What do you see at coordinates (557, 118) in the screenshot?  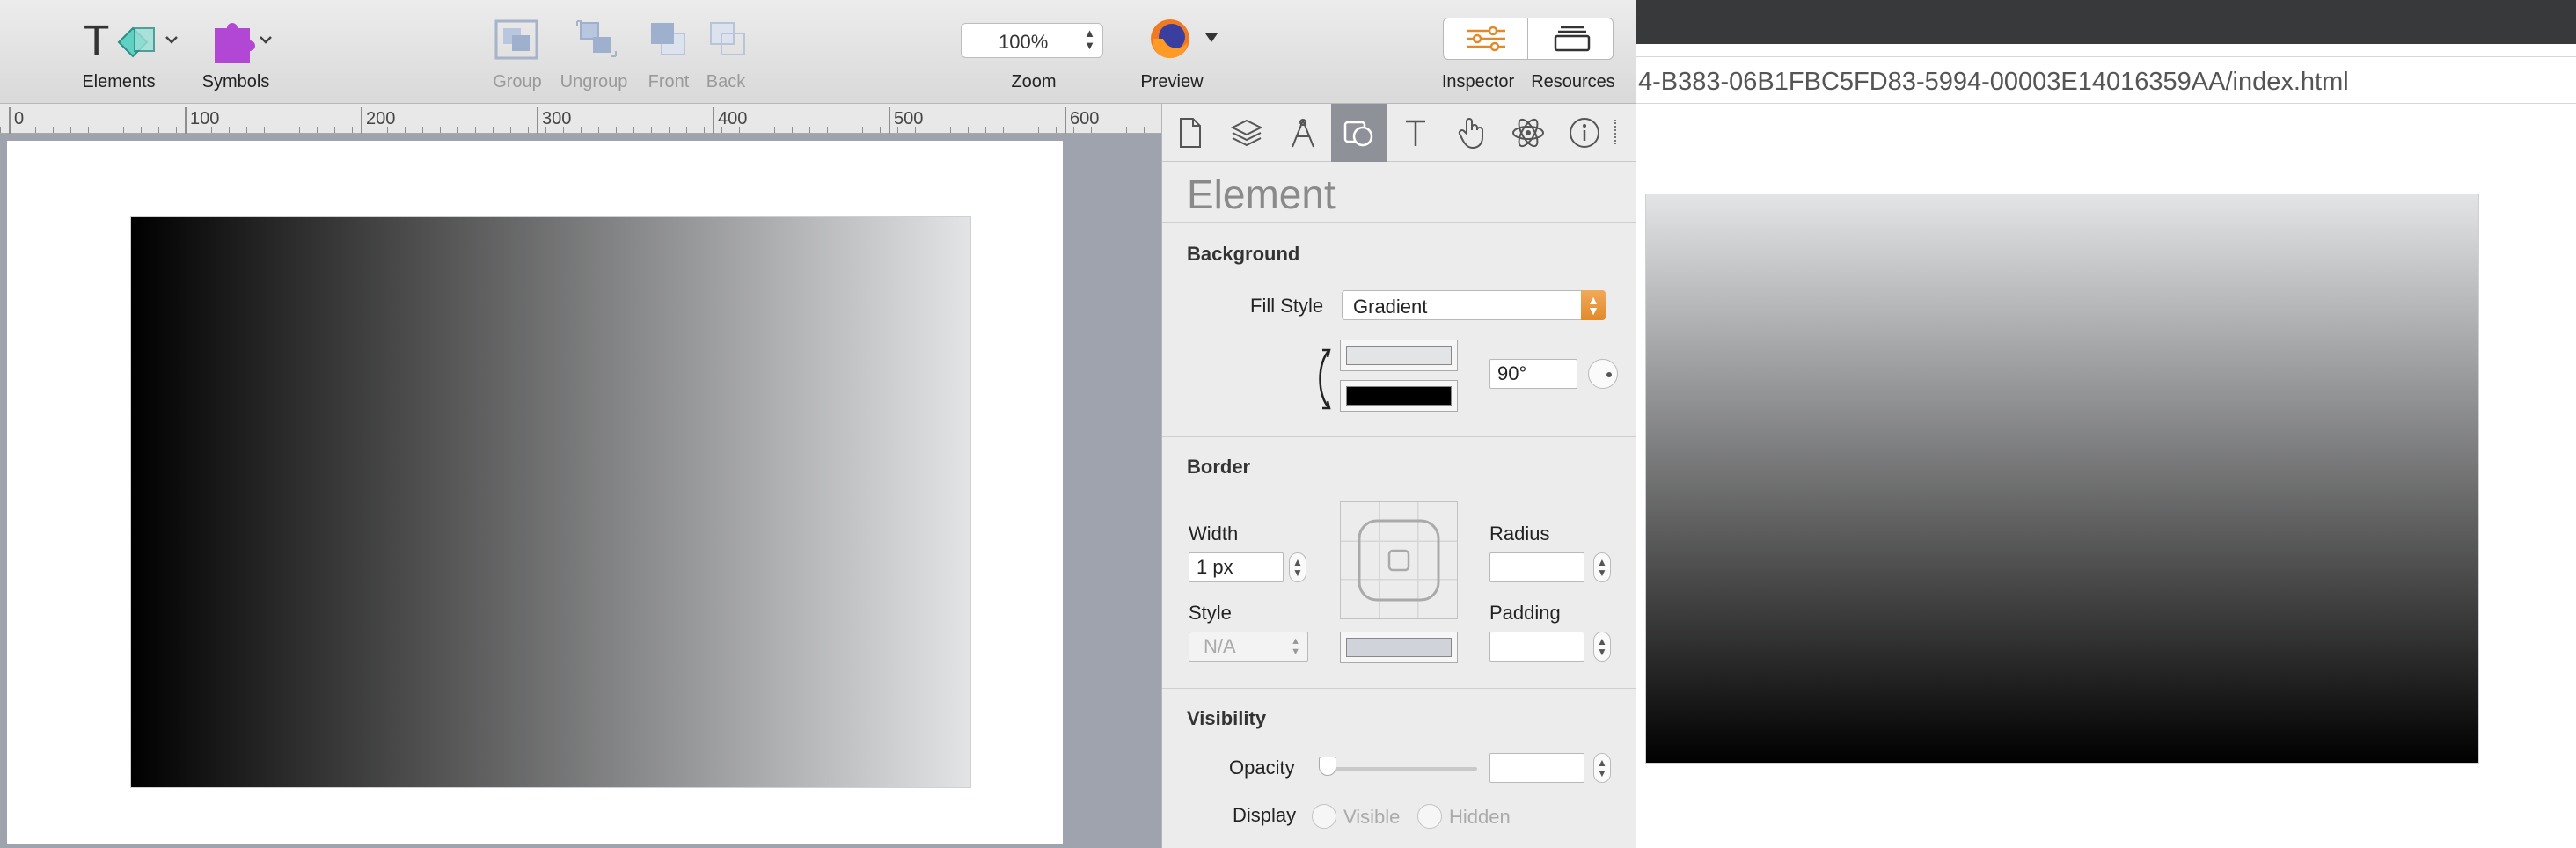 I see `ruler-tick-label: 300` at bounding box center [557, 118].